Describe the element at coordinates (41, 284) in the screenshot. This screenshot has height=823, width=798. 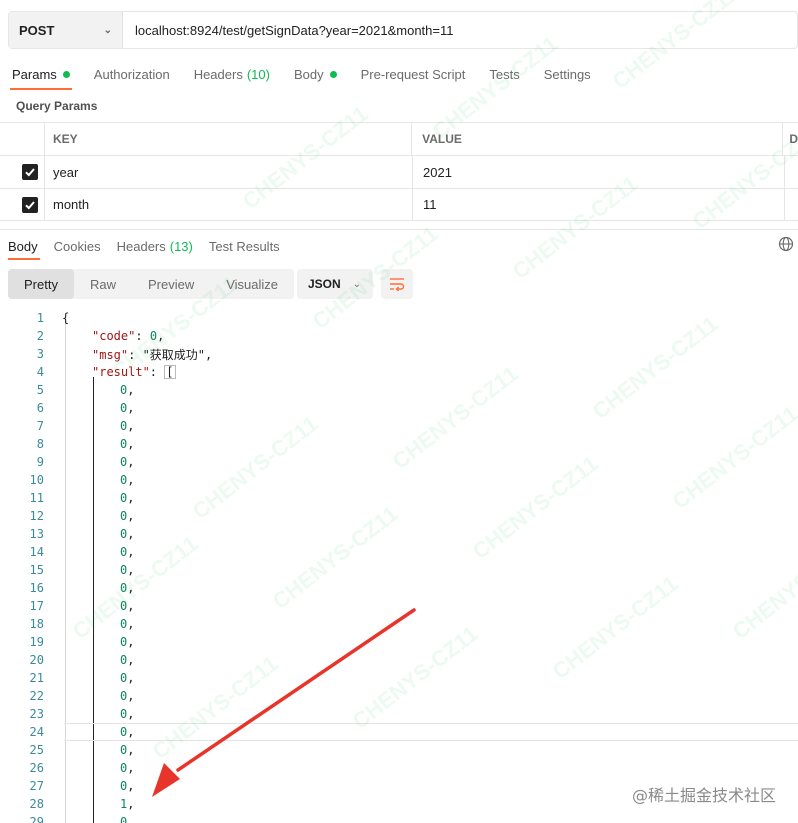
I see `view-pretty-button: Pretty` at that location.